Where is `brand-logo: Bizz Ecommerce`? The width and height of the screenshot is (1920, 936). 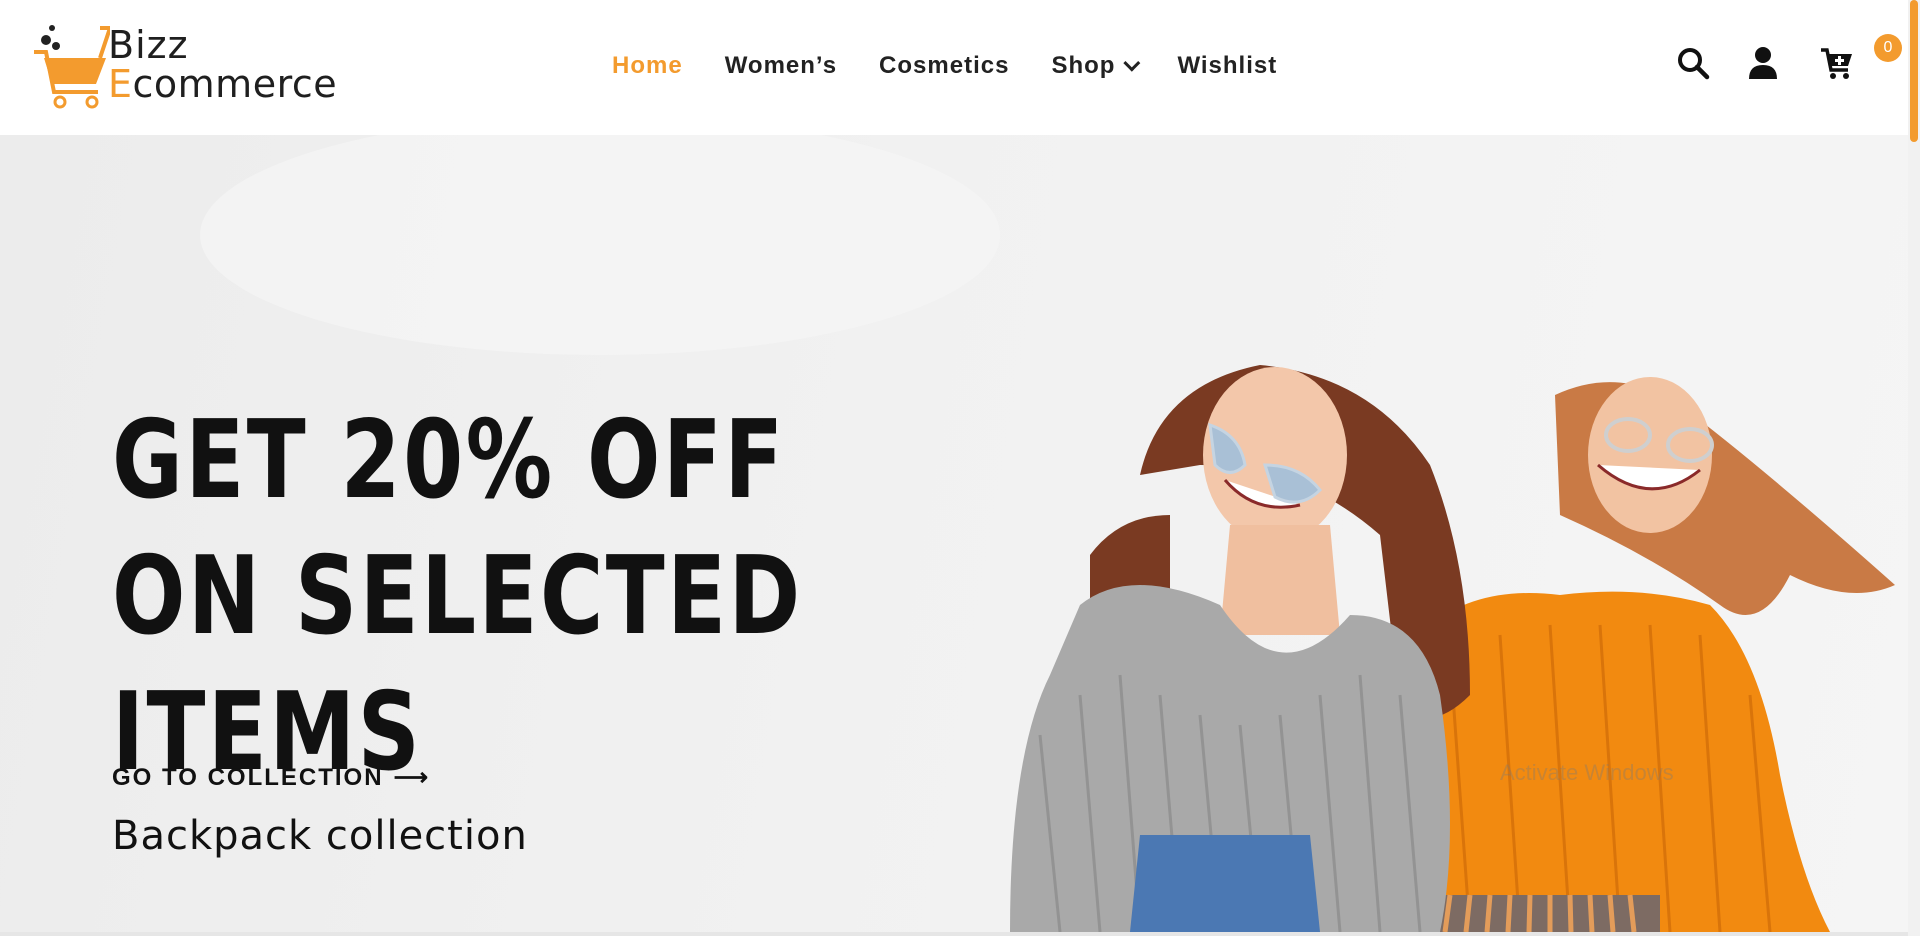
brand-logo: Bizz Ecommerce is located at coordinates (185, 67).